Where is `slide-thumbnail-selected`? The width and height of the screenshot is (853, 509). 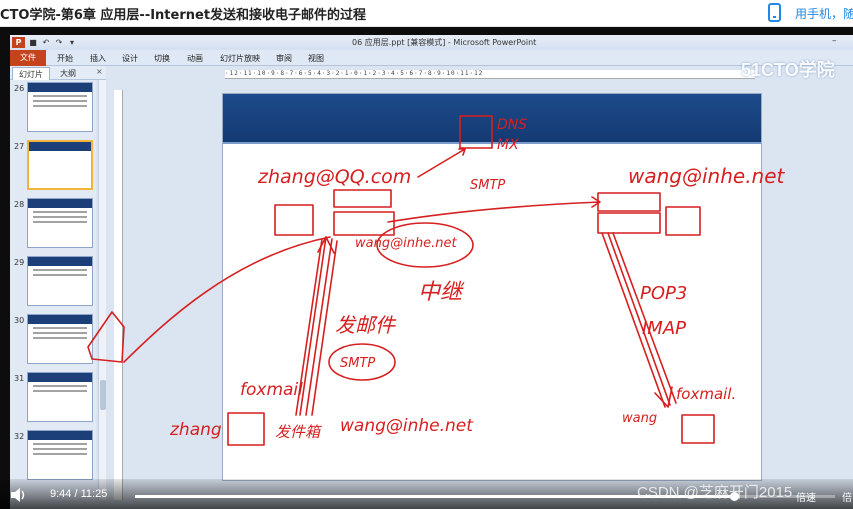 slide-thumbnail-selected is located at coordinates (60, 165).